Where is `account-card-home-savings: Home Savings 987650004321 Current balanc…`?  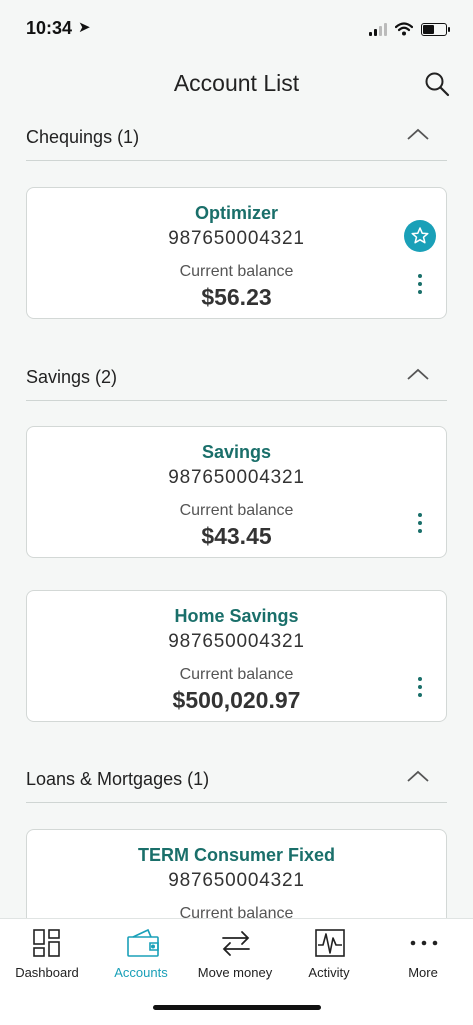
account-card-home-savings: Home Savings 987650004321 Current balanc… is located at coordinates (236, 656).